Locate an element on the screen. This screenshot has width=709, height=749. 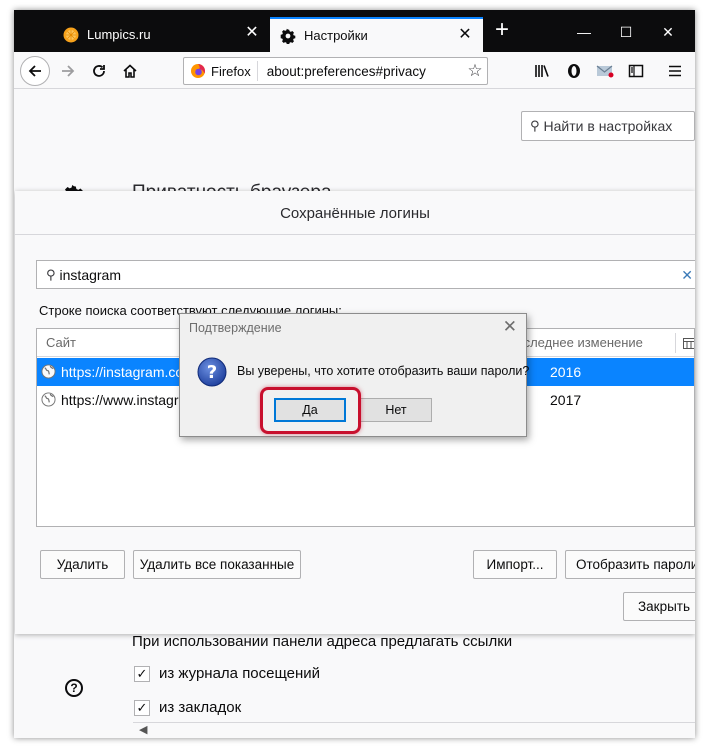
library-icon is located at coordinates (542, 71).